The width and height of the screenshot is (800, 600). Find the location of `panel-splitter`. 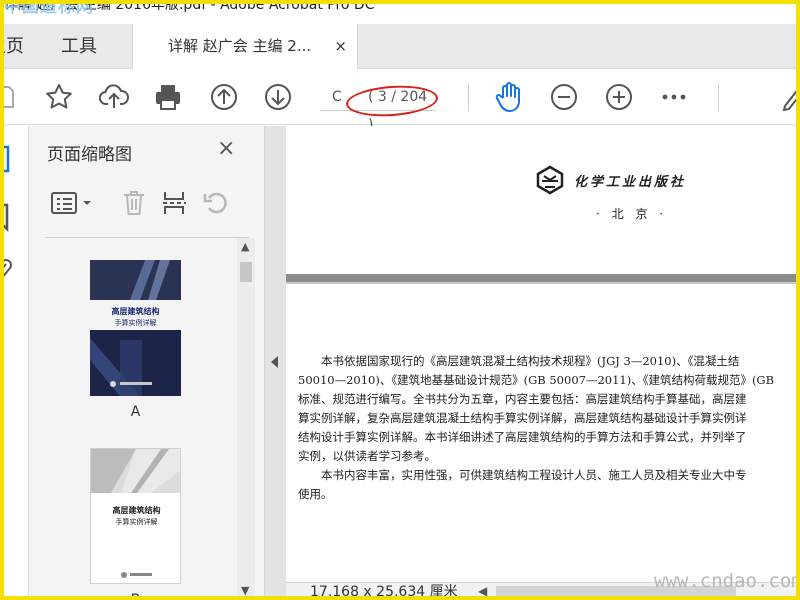

panel-splitter is located at coordinates (275, 363).